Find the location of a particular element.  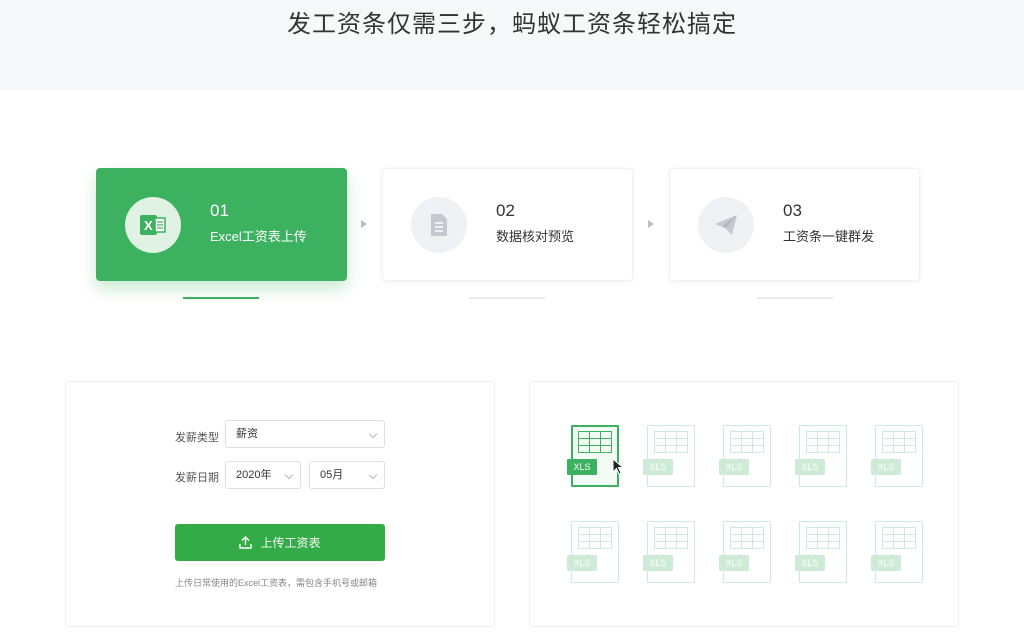

mouse-cursor-icon is located at coordinates (618, 466).